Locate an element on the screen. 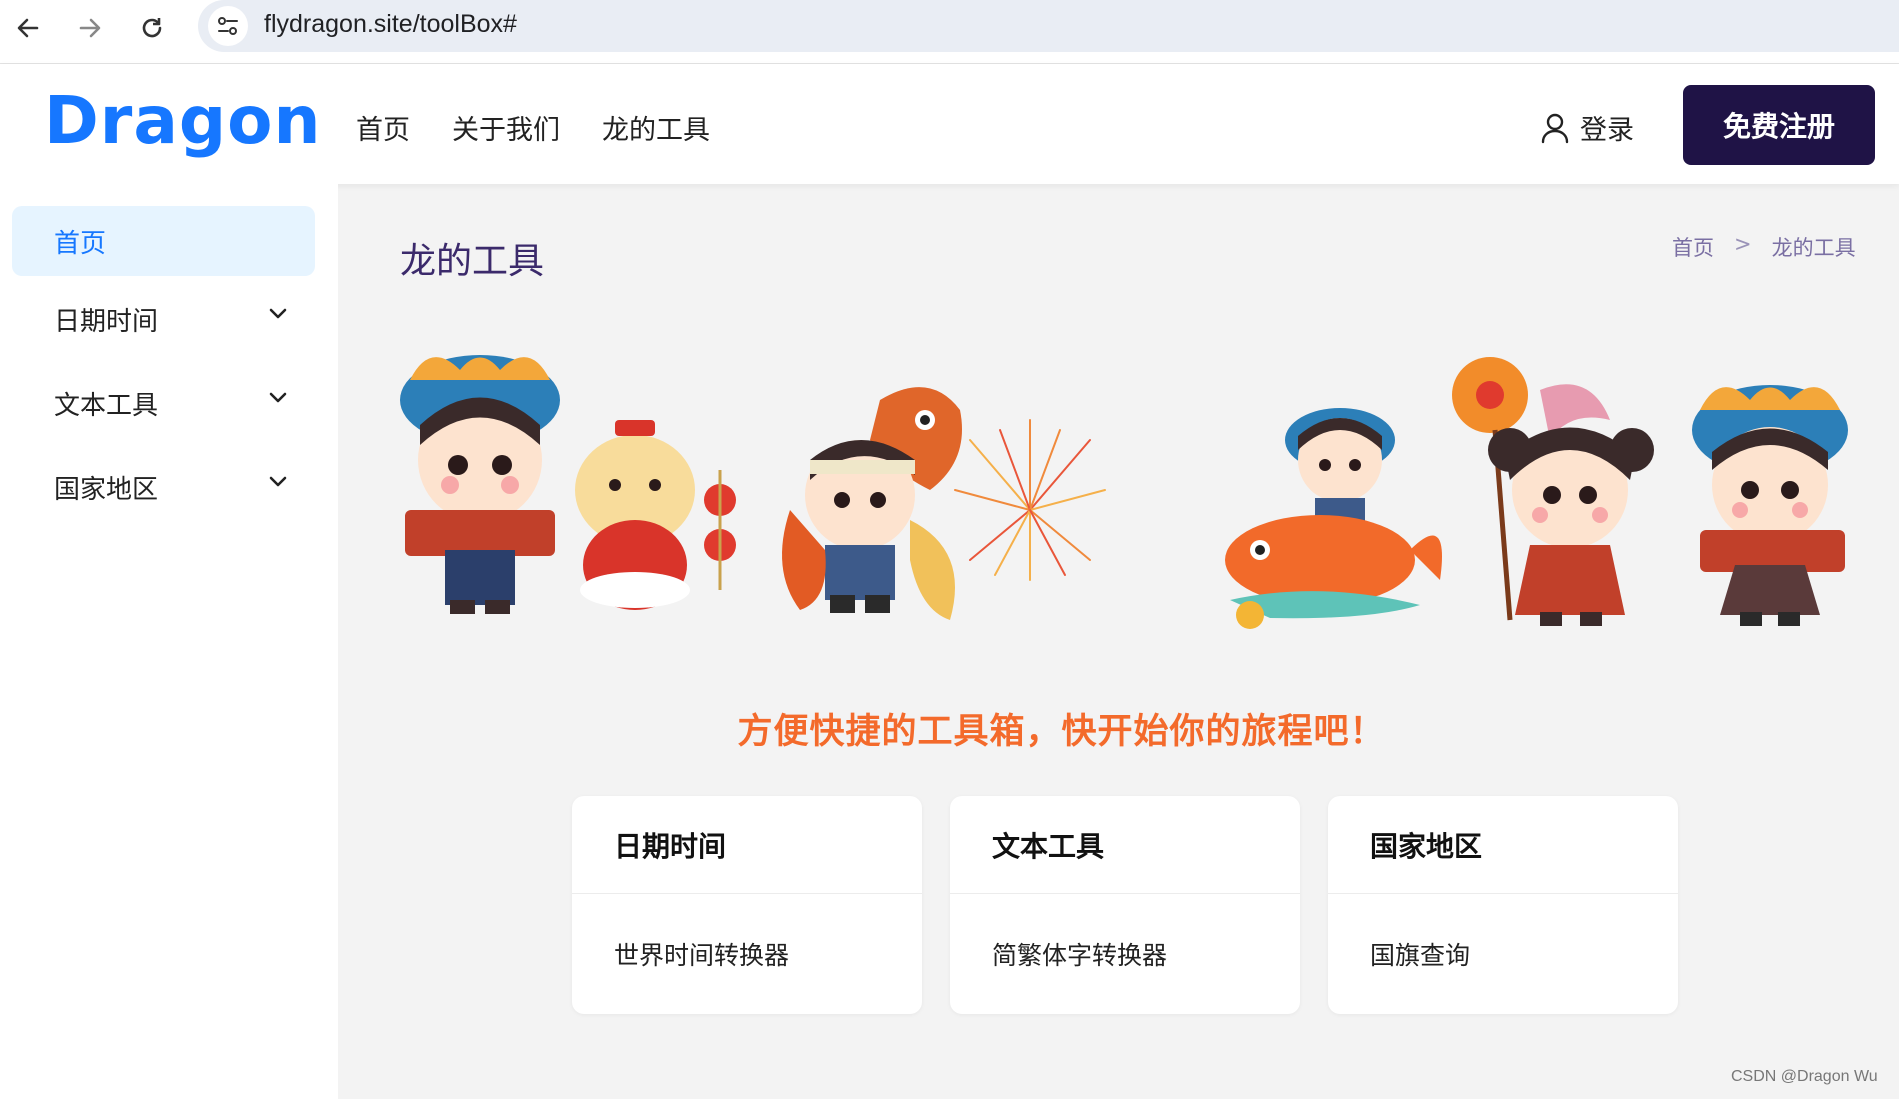 The width and height of the screenshot is (1899, 1099). user-icon is located at coordinates (1555, 128).